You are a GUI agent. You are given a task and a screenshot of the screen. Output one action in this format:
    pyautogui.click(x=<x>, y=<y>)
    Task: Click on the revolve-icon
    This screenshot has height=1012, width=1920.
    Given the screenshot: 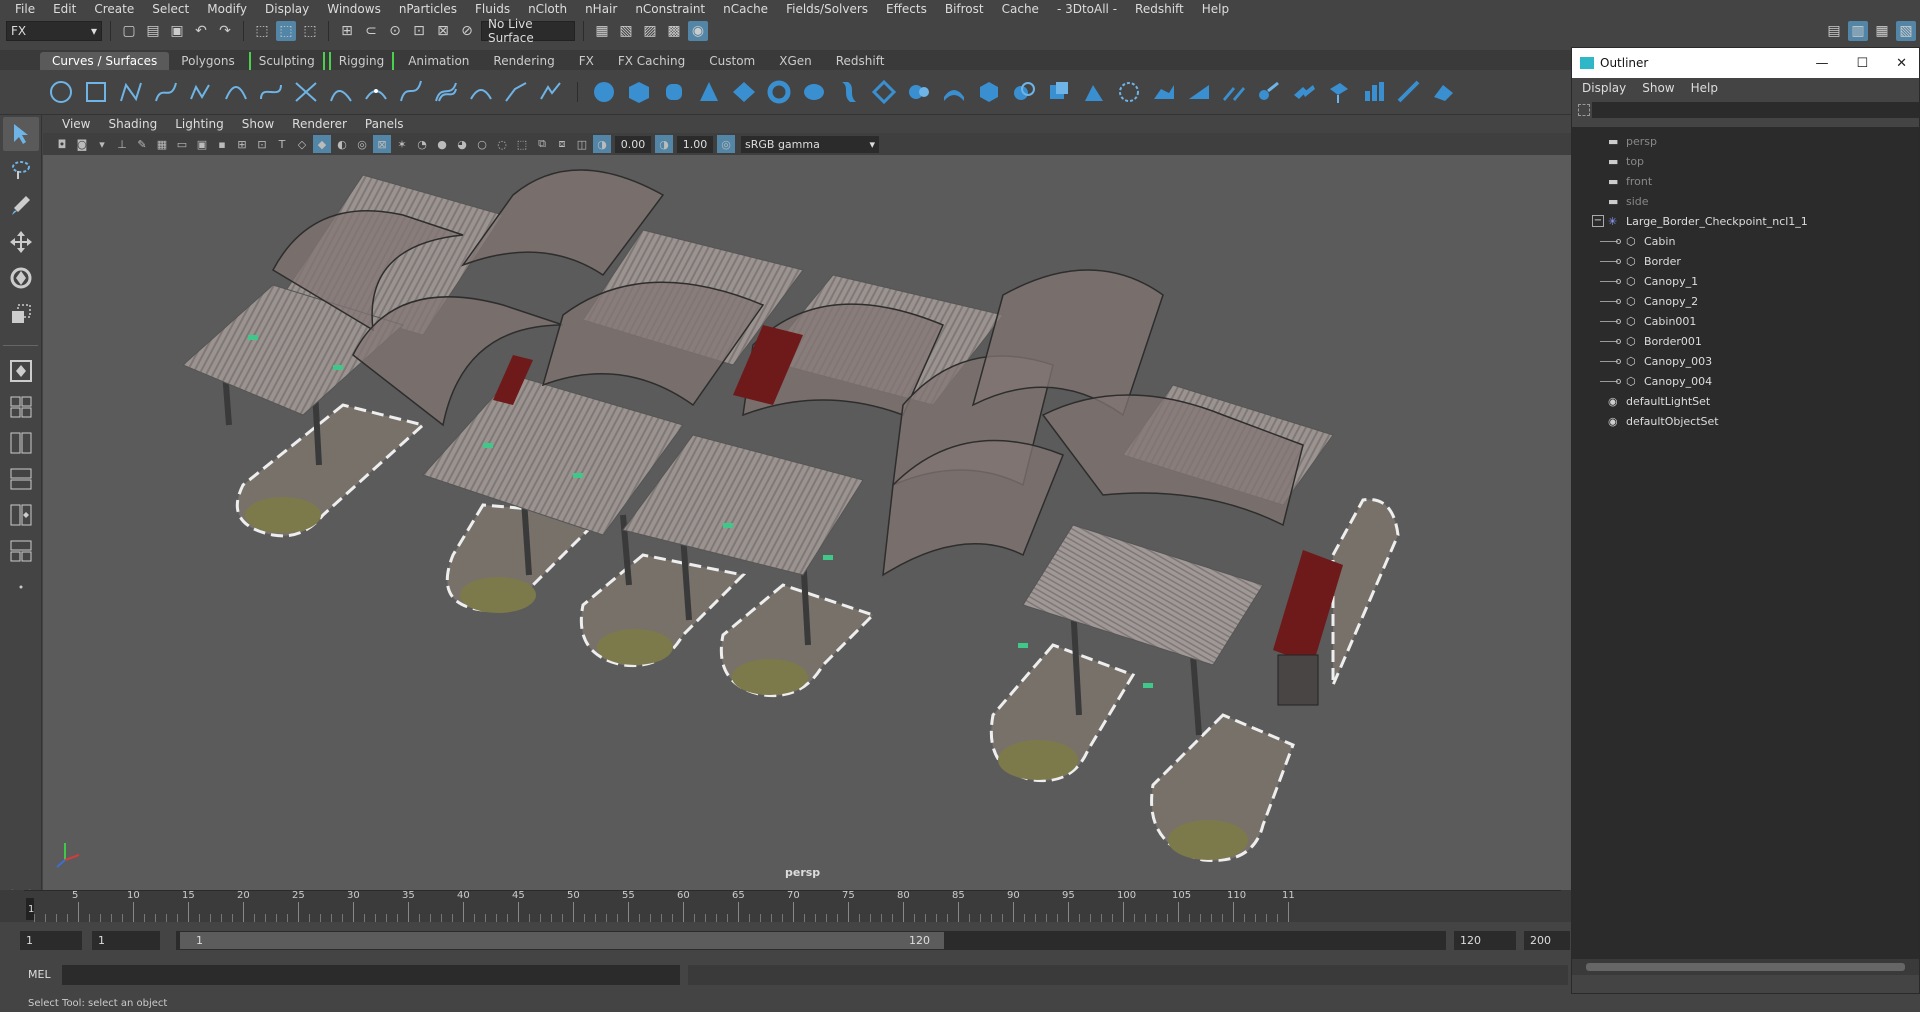 What is the action you would take?
    pyautogui.click(x=814, y=92)
    